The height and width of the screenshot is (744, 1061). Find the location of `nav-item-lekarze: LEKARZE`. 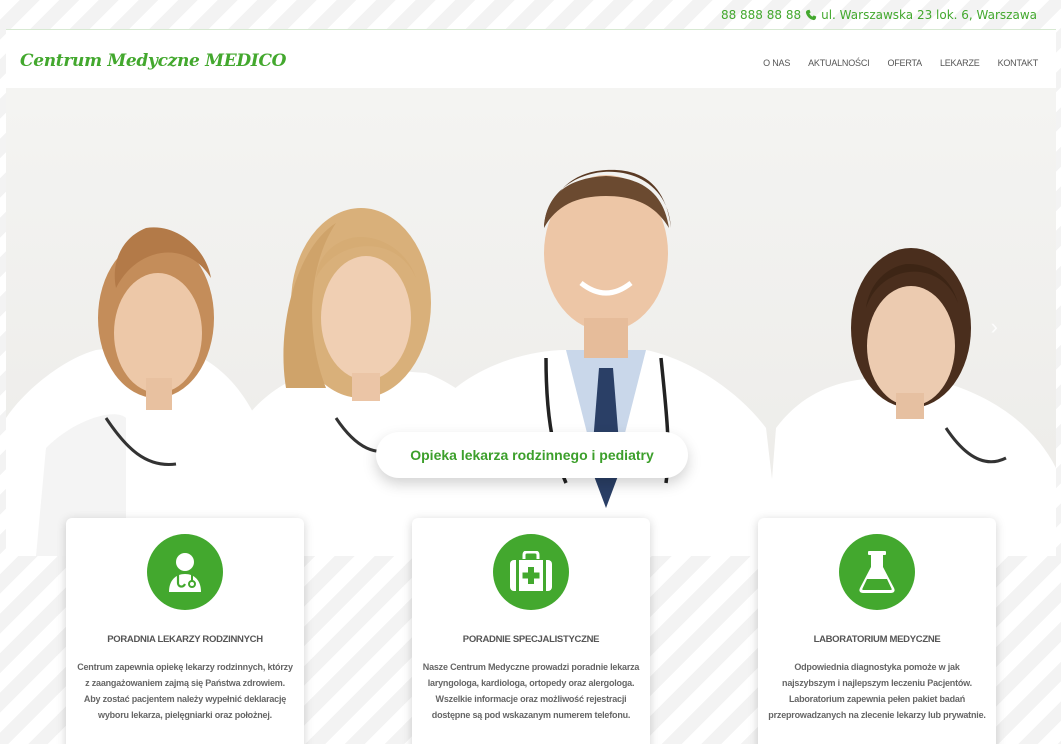

nav-item-lekarze: LEKARZE is located at coordinates (960, 63).